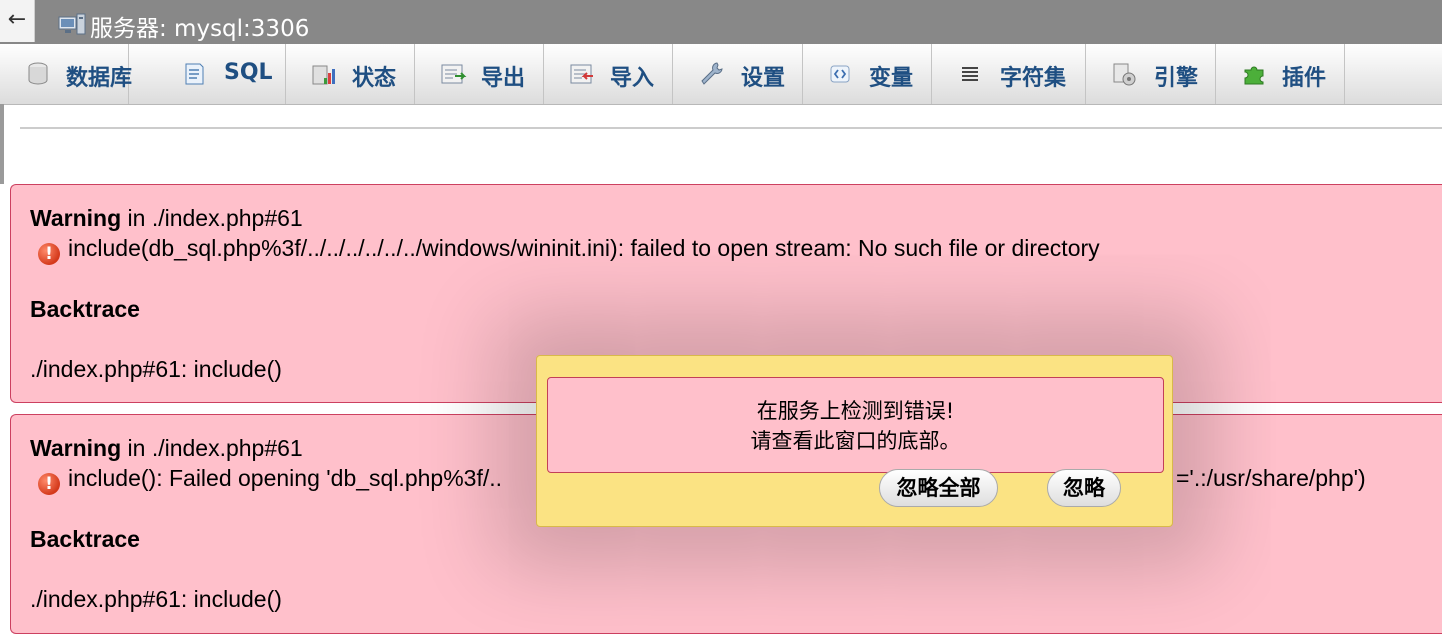 Image resolution: width=1442 pixels, height=634 pixels. I want to click on tab-variables: 变量, so click(867, 74).